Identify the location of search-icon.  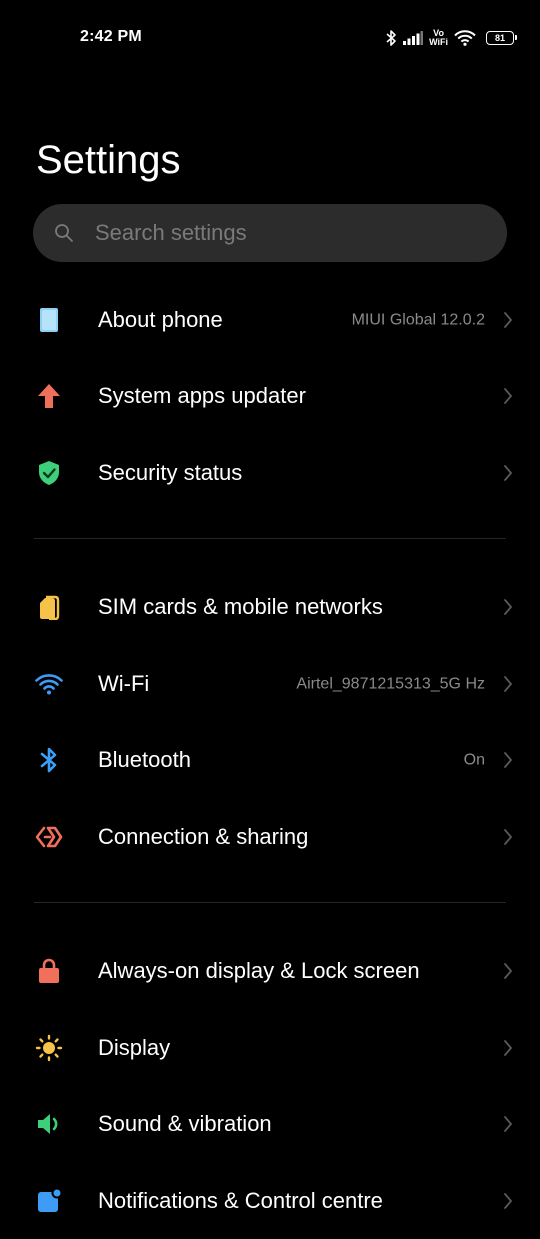
(64, 233).